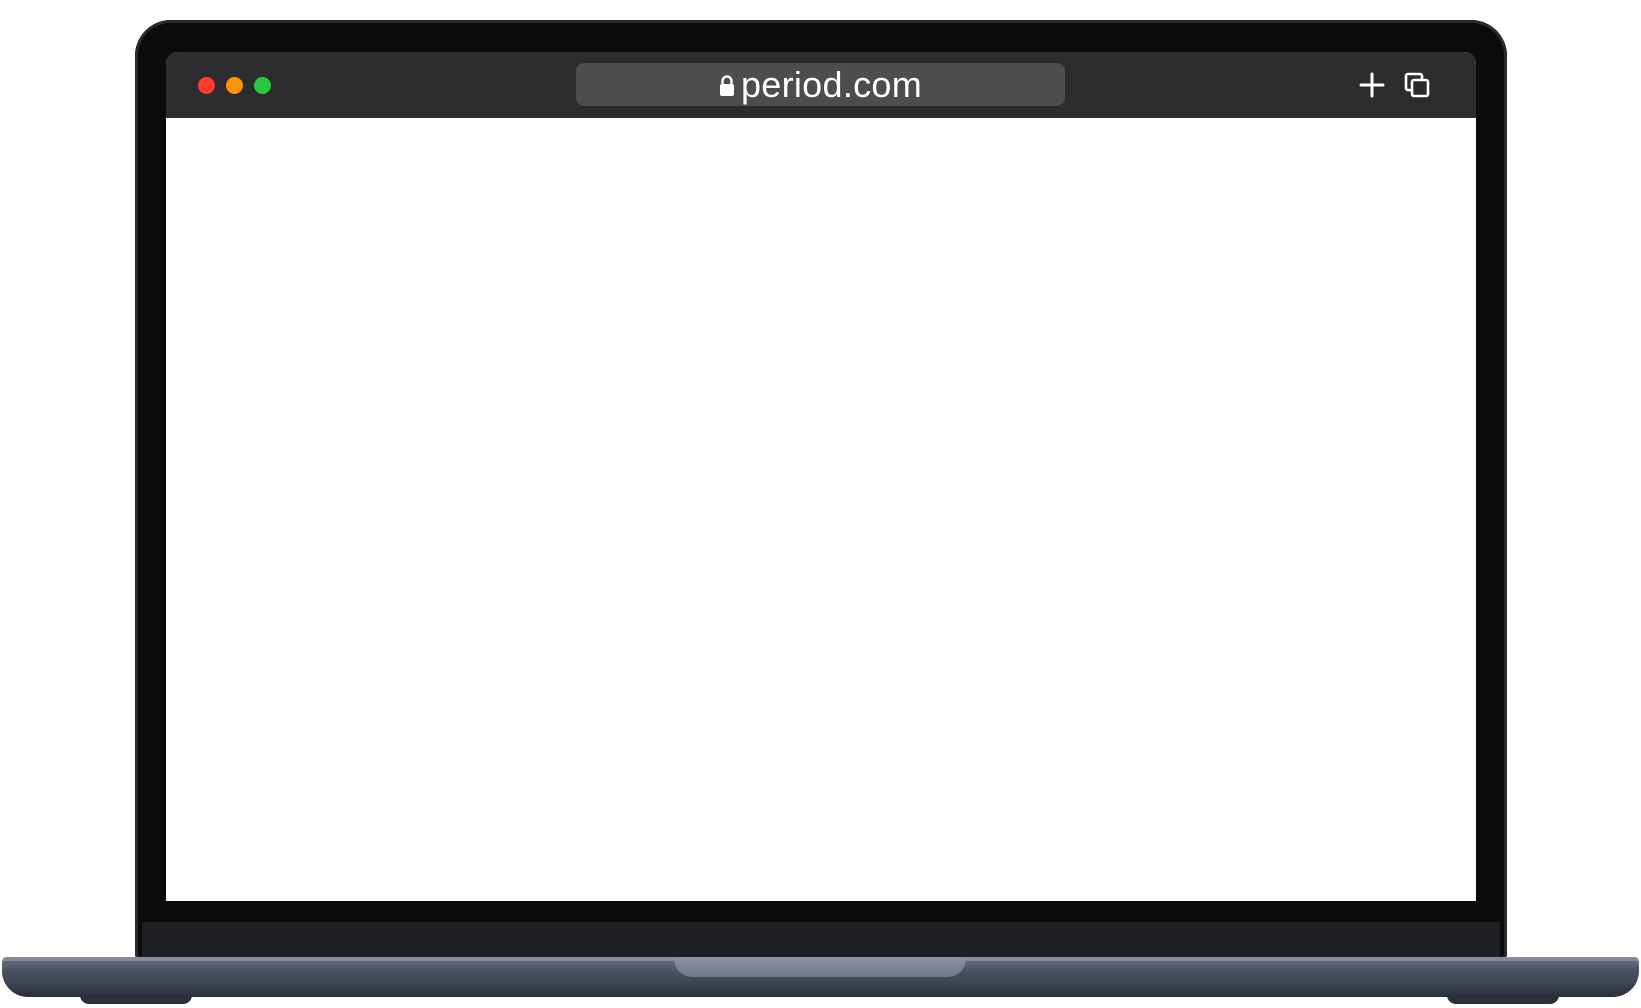 The image size is (1641, 1008). What do you see at coordinates (262, 85) in the screenshot?
I see `maximize-window-button` at bounding box center [262, 85].